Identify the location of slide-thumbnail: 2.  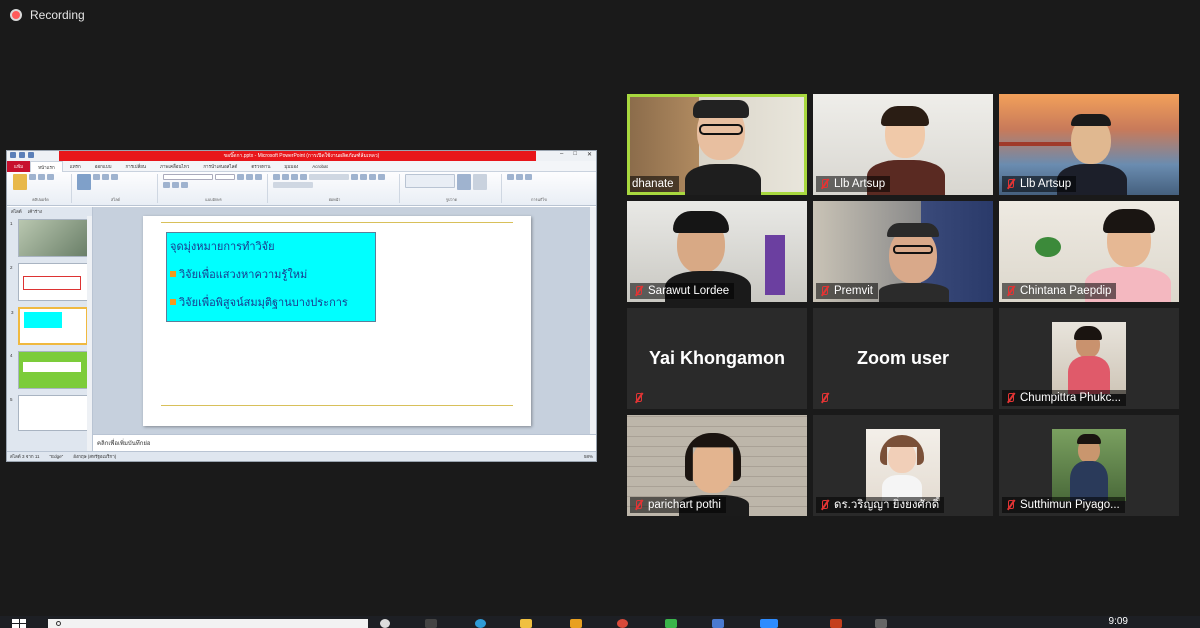
(49, 282).